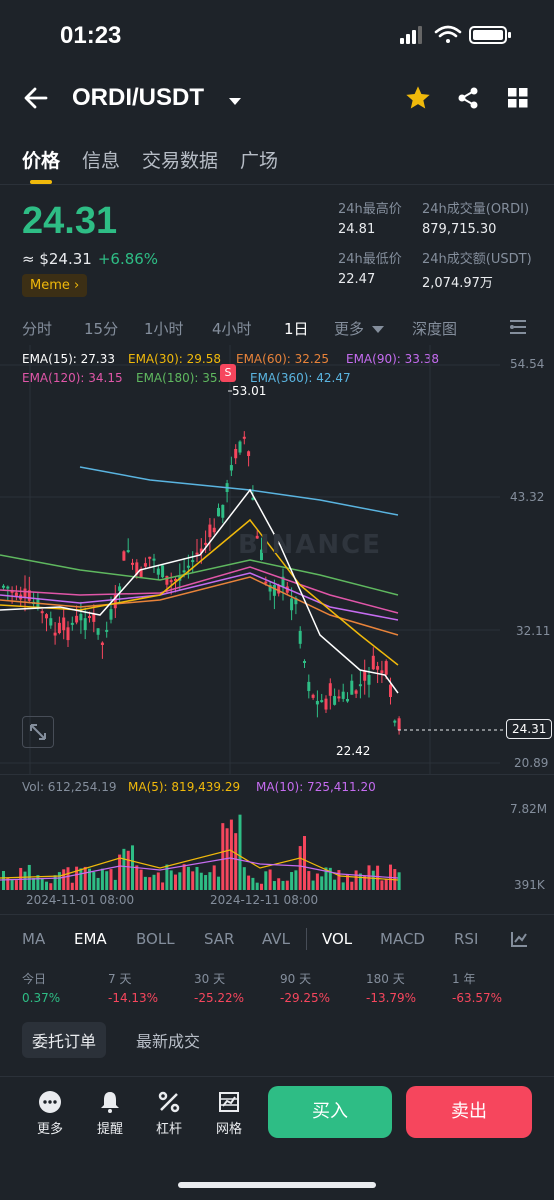  Describe the element at coordinates (469, 1112) in the screenshot. I see `sell-button: 卖出` at that location.